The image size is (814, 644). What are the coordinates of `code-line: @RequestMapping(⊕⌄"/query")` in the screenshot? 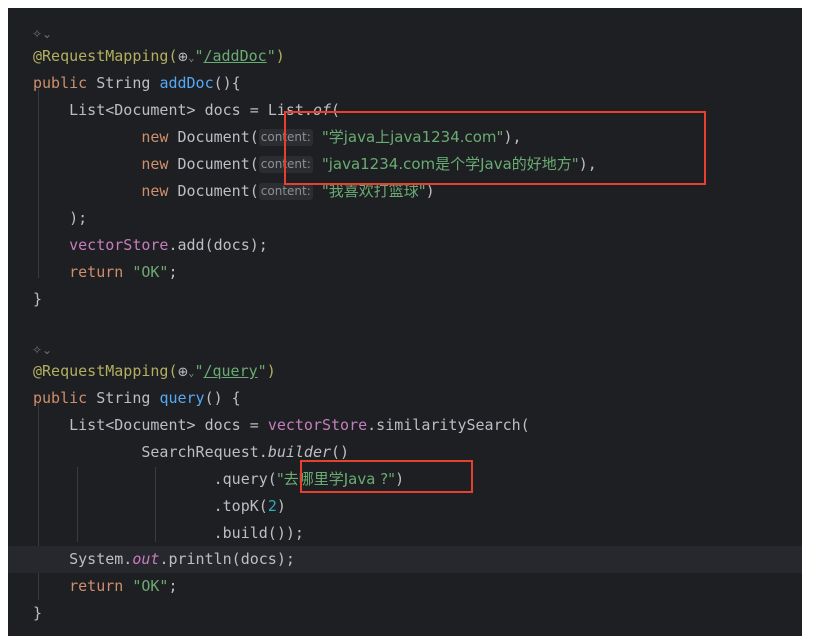 It's located at (154, 371).